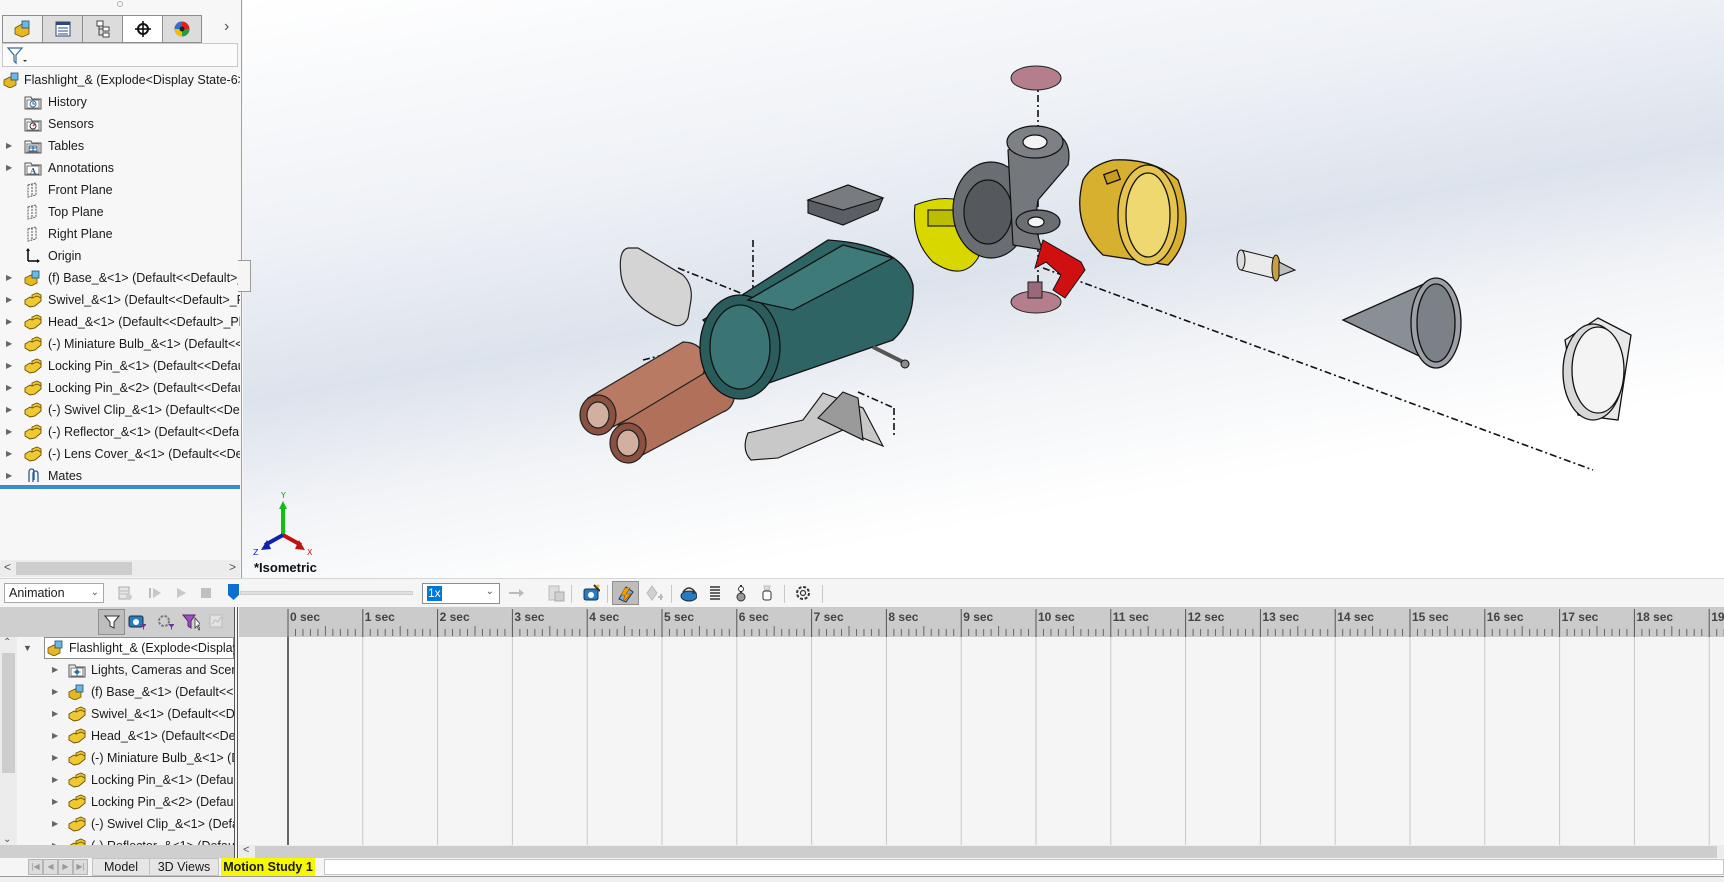  I want to click on tree-item: ▶ Tables, so click(120, 146).